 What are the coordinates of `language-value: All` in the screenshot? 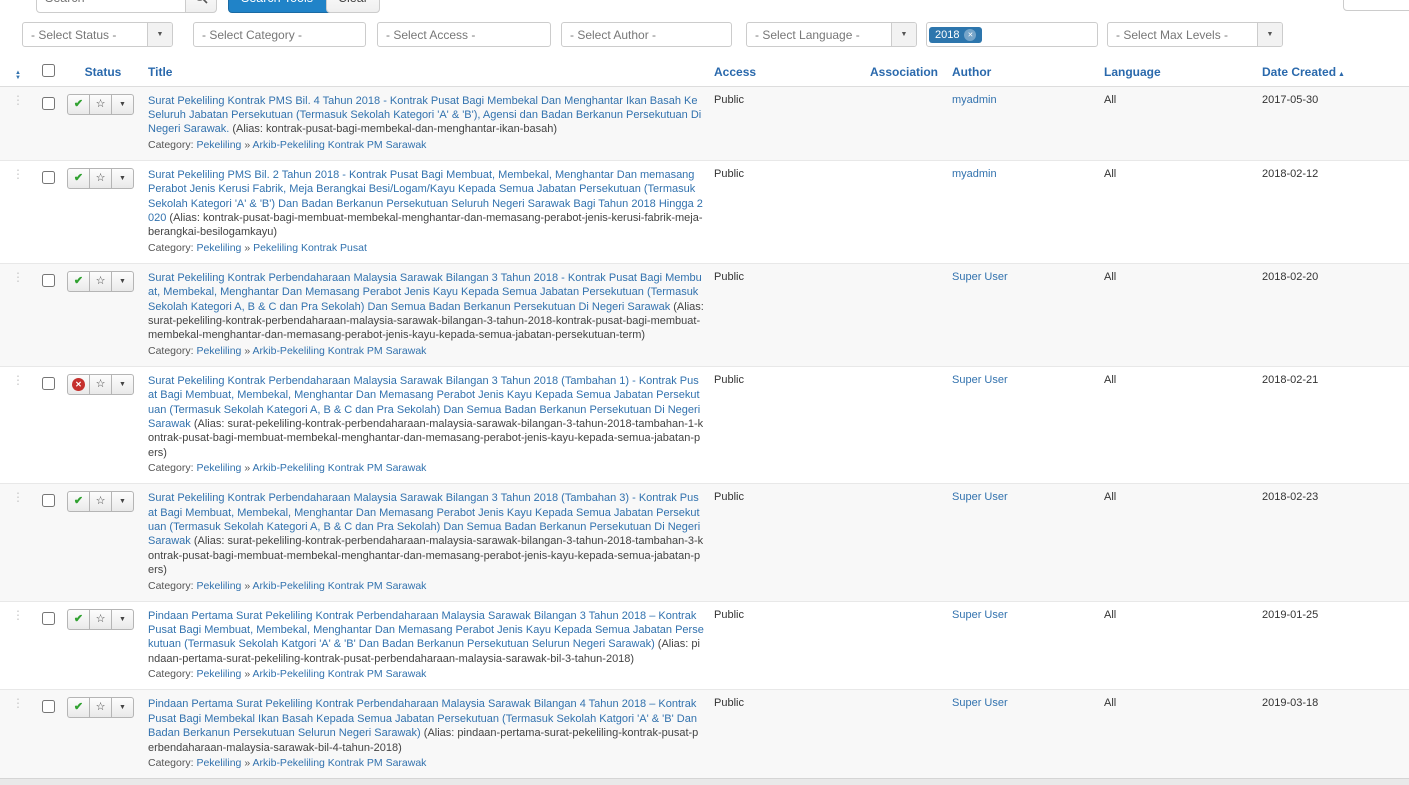 It's located at (1110, 614).